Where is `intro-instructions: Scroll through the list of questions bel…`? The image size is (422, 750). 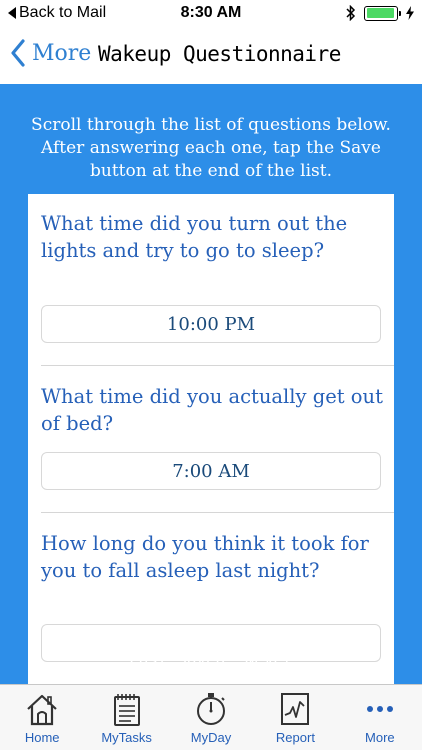 intro-instructions: Scroll through the list of questions bel… is located at coordinates (211, 148).